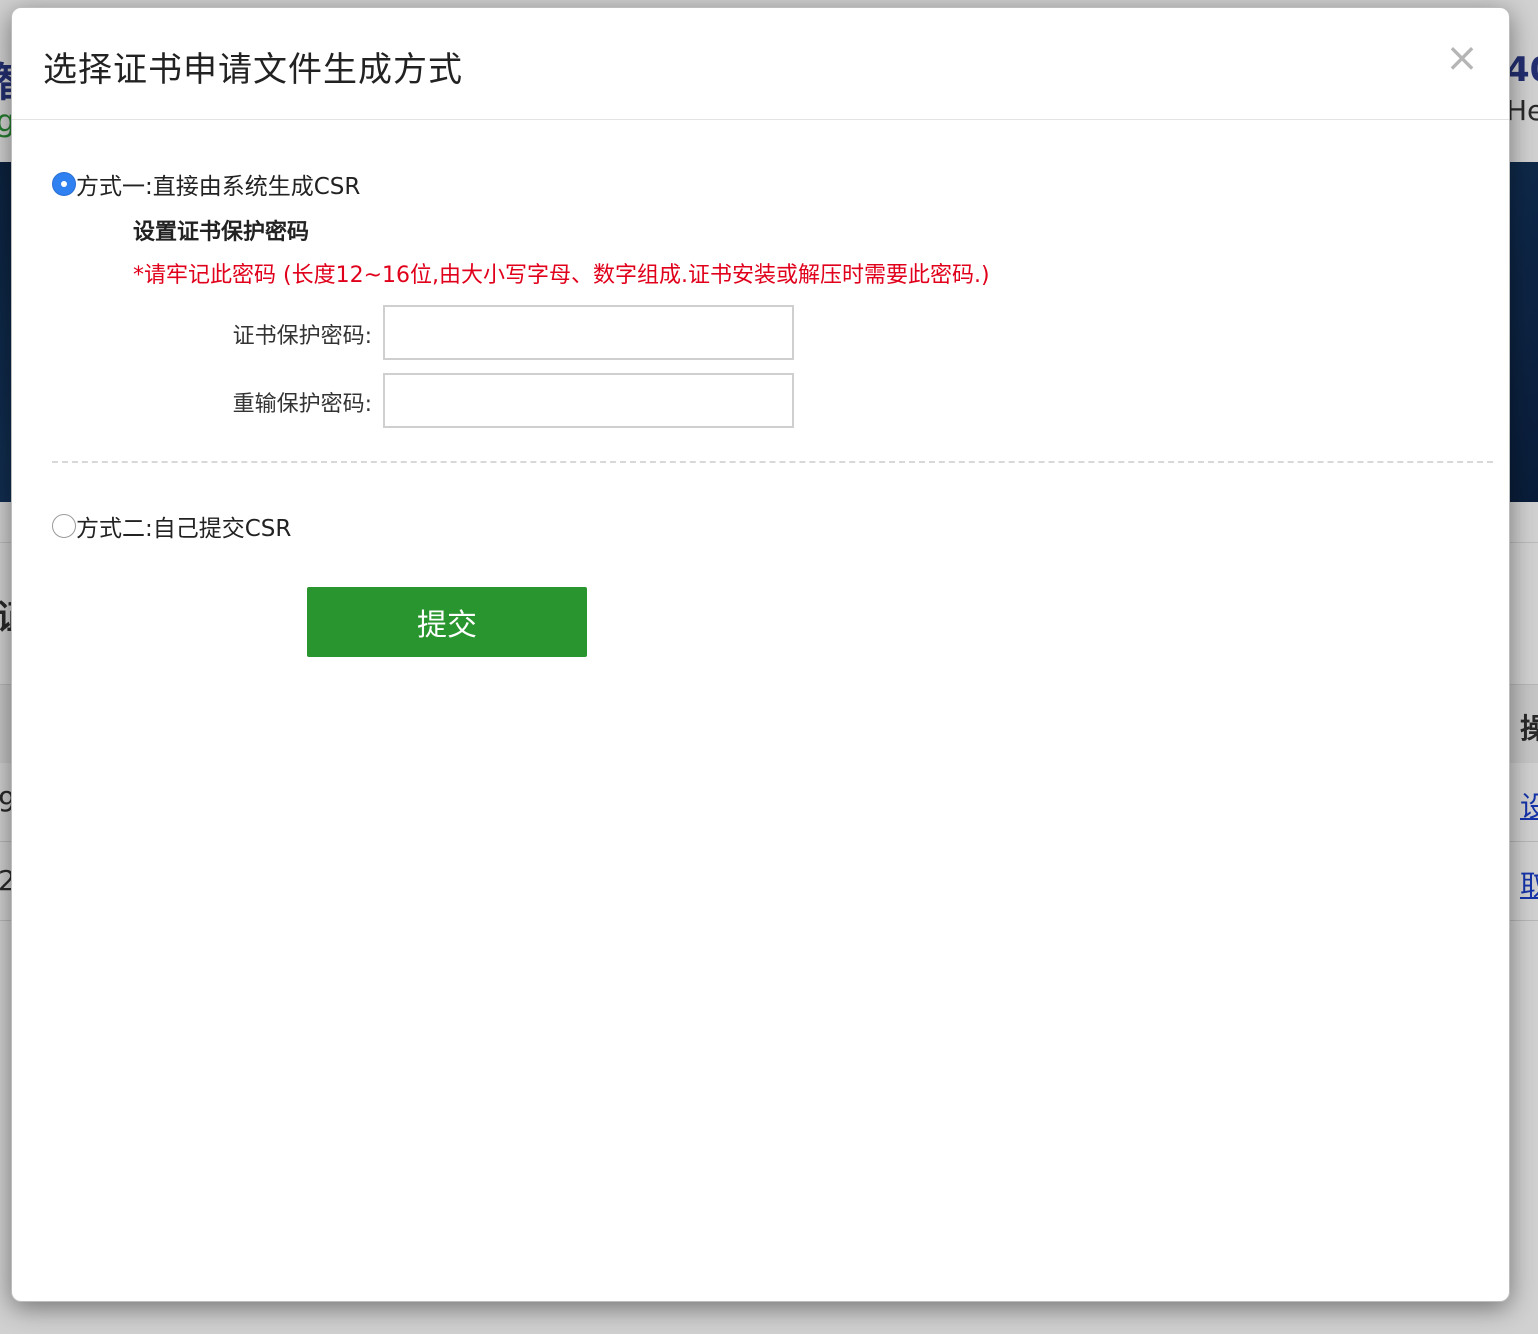  Describe the element at coordinates (218, 187) in the screenshot. I see `option-1-label: 方式一:直接由系统生成CSR` at that location.